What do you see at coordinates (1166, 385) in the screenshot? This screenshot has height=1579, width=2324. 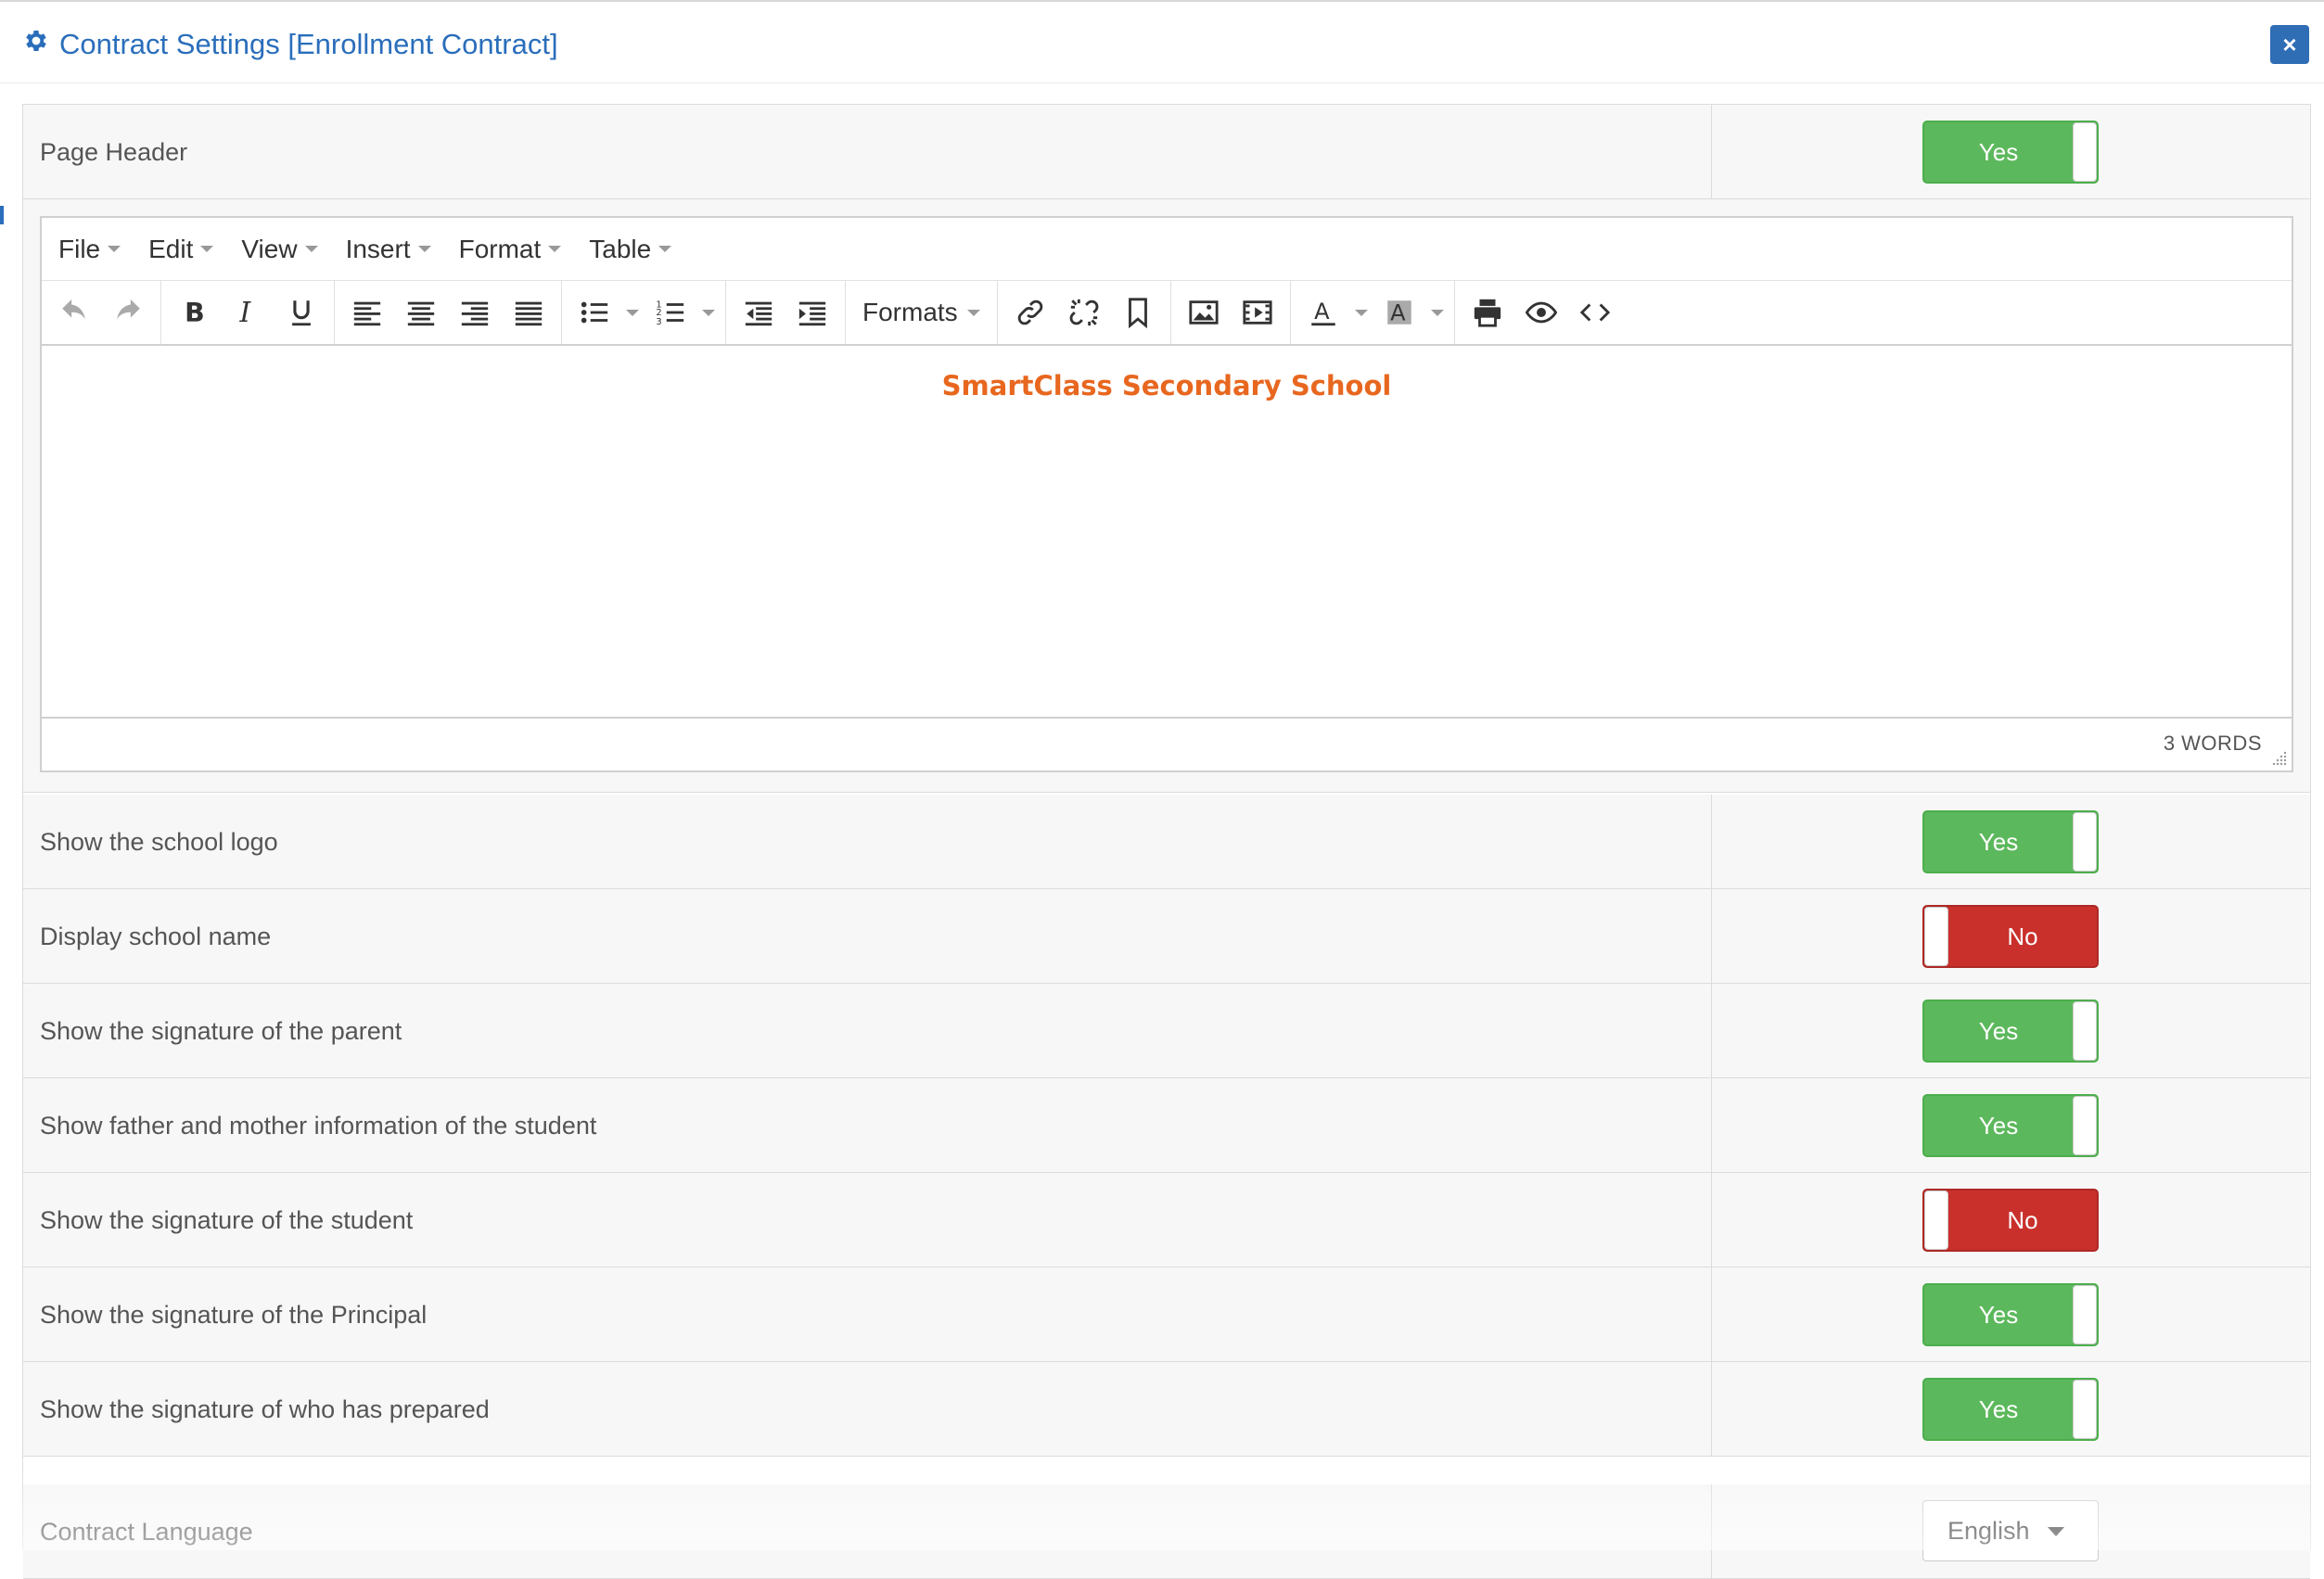 I see `editor-content-text: SmartClass Secondary School` at bounding box center [1166, 385].